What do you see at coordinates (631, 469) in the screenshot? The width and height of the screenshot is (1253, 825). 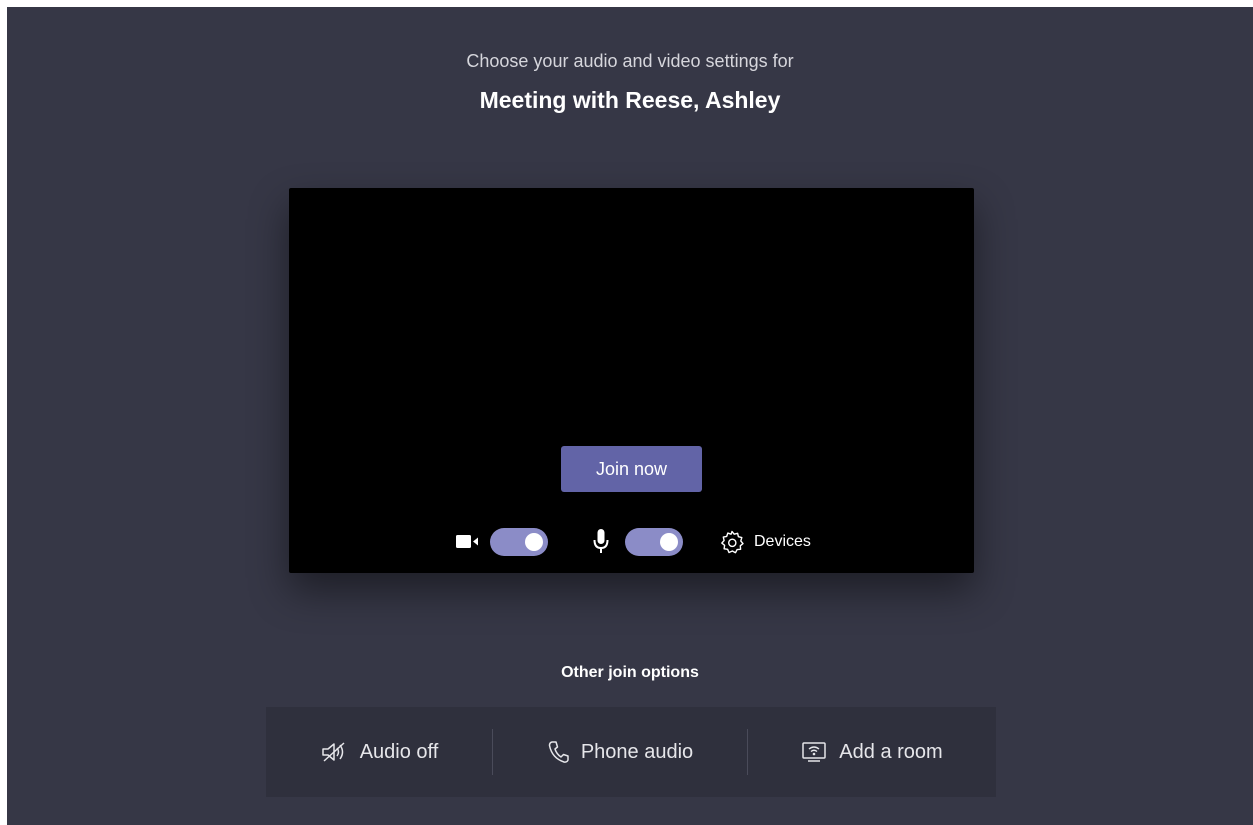 I see `join-now-button: Join now` at bounding box center [631, 469].